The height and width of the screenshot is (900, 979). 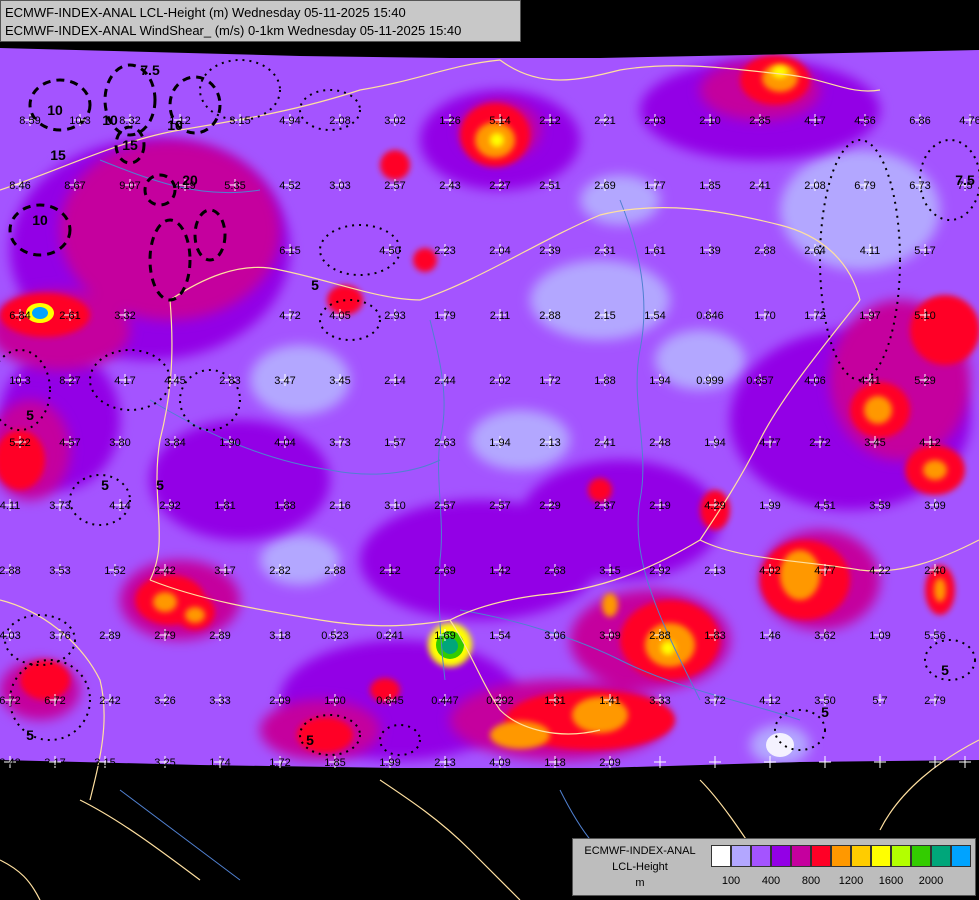 I want to click on station-value: 4.09, so click(x=499, y=763).